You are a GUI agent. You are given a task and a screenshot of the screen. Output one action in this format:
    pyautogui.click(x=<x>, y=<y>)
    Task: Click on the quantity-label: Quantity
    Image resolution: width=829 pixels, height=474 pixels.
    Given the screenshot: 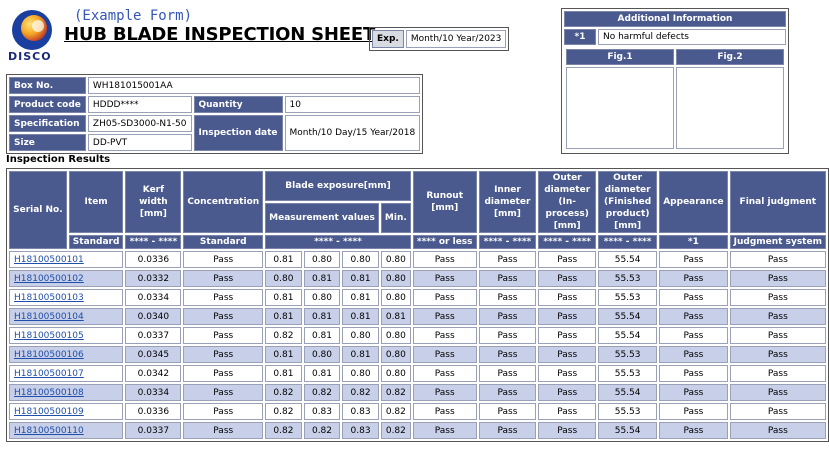 What is the action you would take?
    pyautogui.click(x=238, y=104)
    